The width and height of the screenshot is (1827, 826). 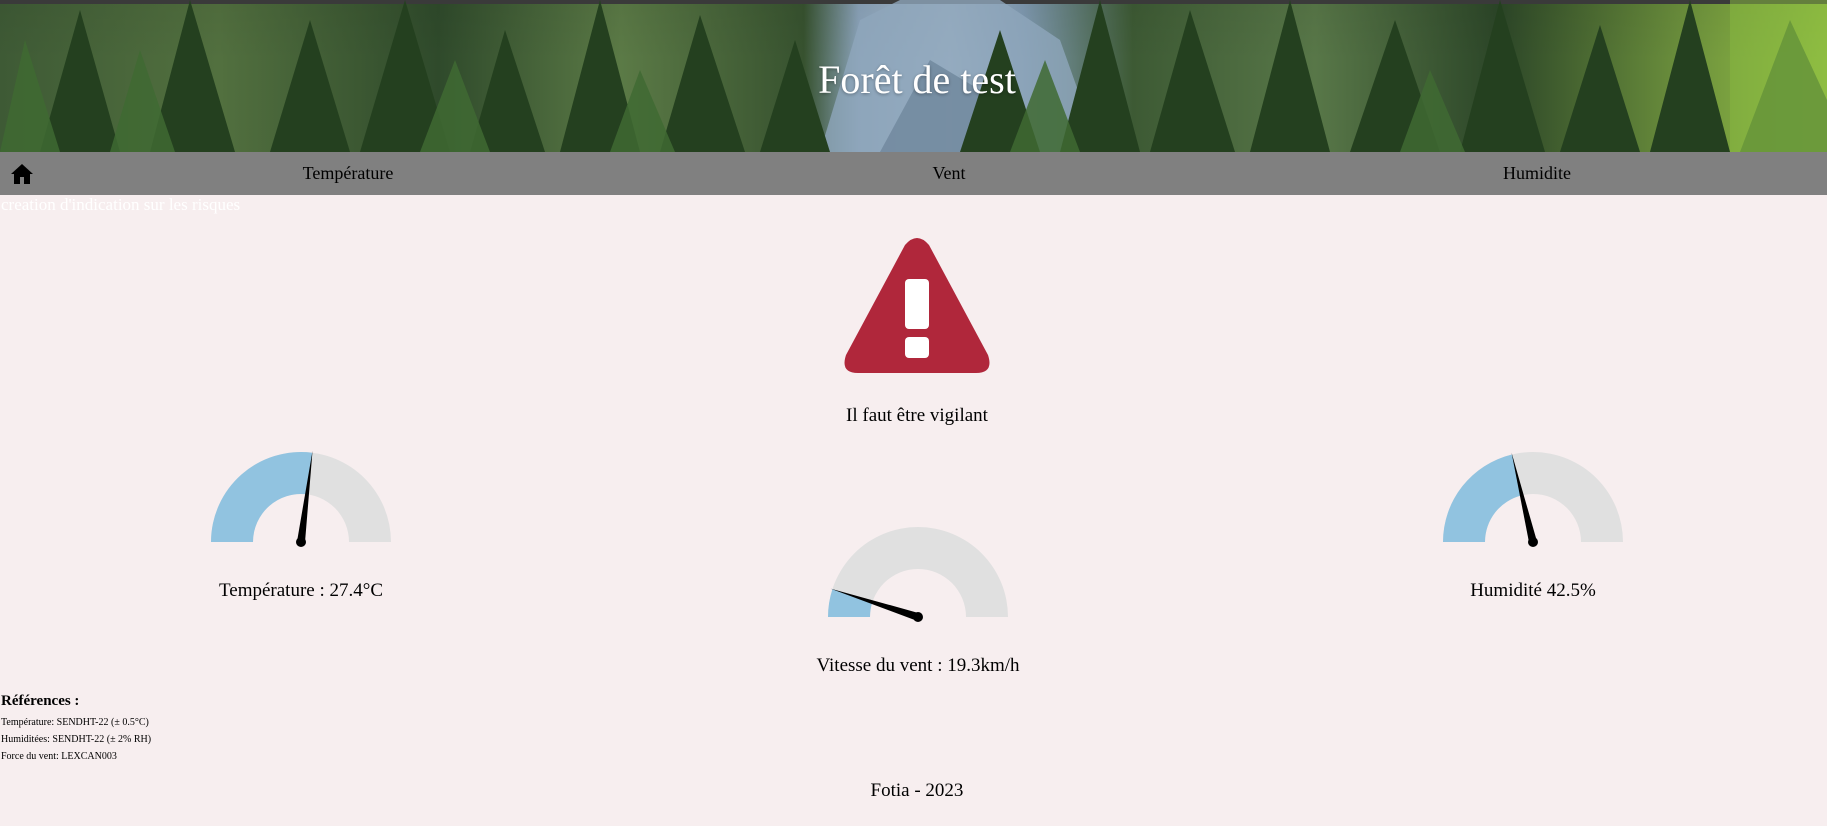 I want to click on reference-line: Température: SENDHT-22 (± 0.5°C), so click(x=75, y=722).